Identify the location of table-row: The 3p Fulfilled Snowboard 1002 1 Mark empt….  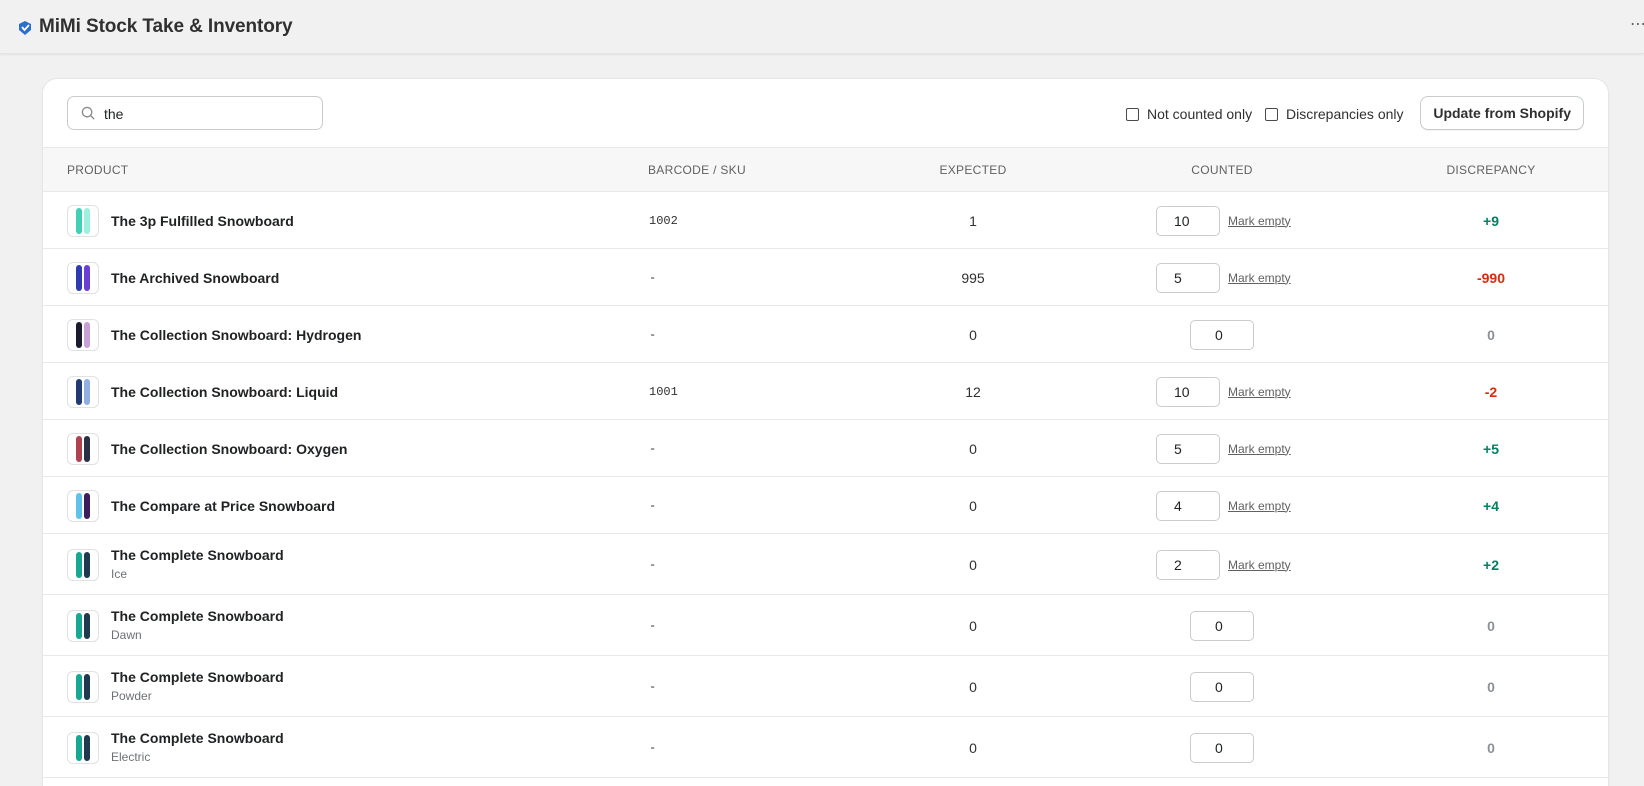
(825, 220).